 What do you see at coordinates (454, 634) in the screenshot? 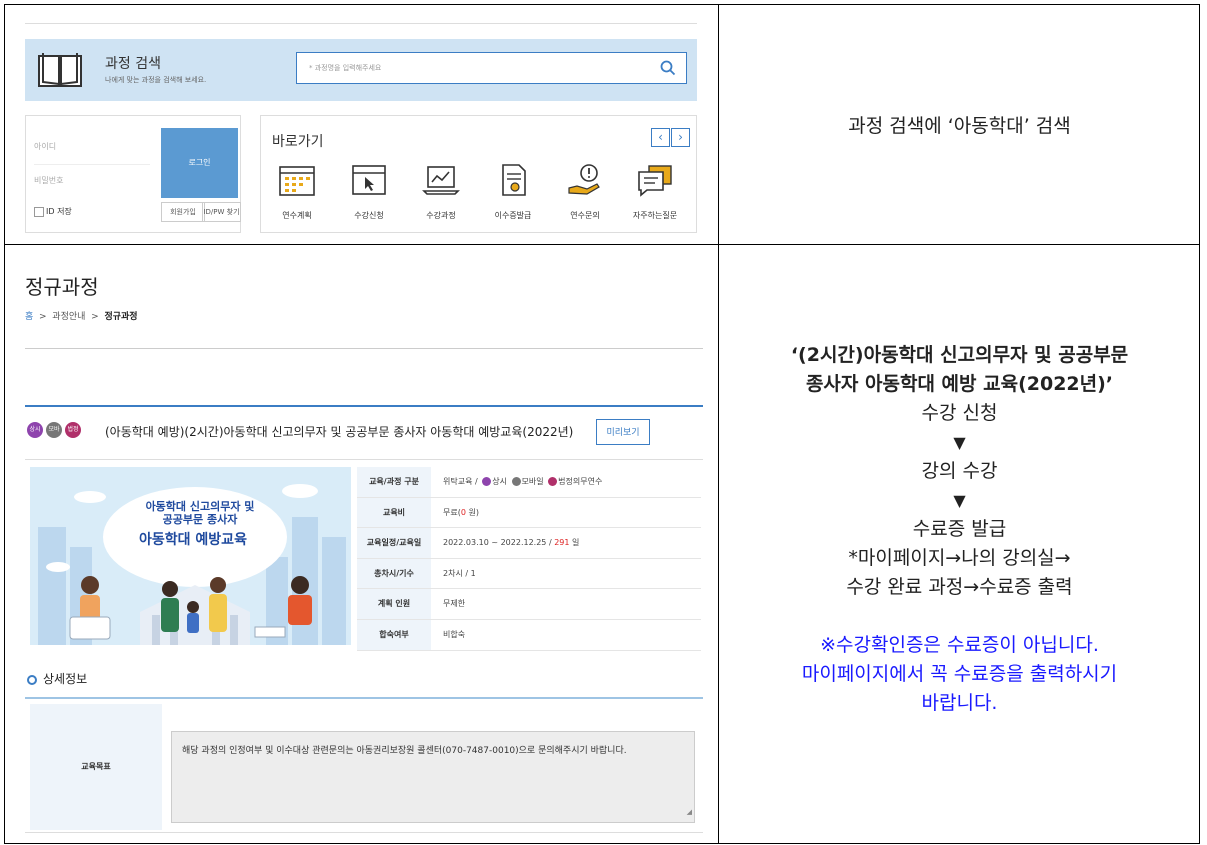
I see `info-value: 비합숙` at bounding box center [454, 634].